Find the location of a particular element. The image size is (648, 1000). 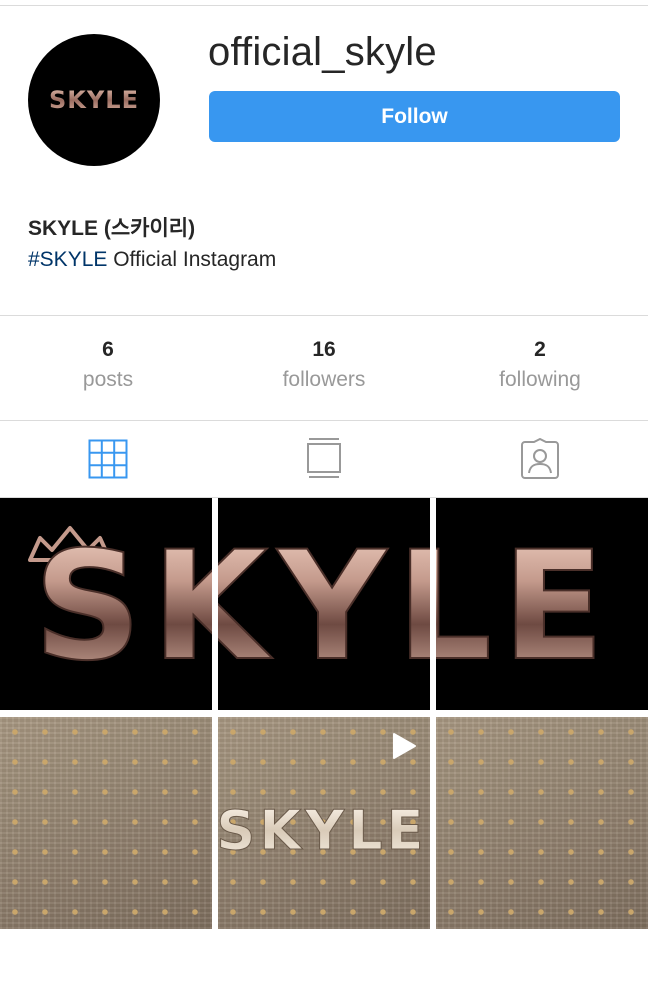

tab-tagged is located at coordinates (540, 459).